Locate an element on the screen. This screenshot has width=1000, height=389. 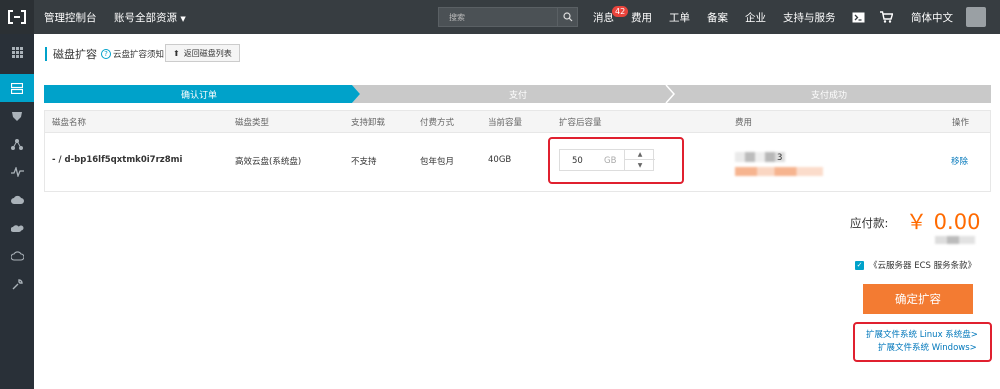
page-heading: 磁盘扩容 ? 云盘扩容须知 is located at coordinates (104, 54).